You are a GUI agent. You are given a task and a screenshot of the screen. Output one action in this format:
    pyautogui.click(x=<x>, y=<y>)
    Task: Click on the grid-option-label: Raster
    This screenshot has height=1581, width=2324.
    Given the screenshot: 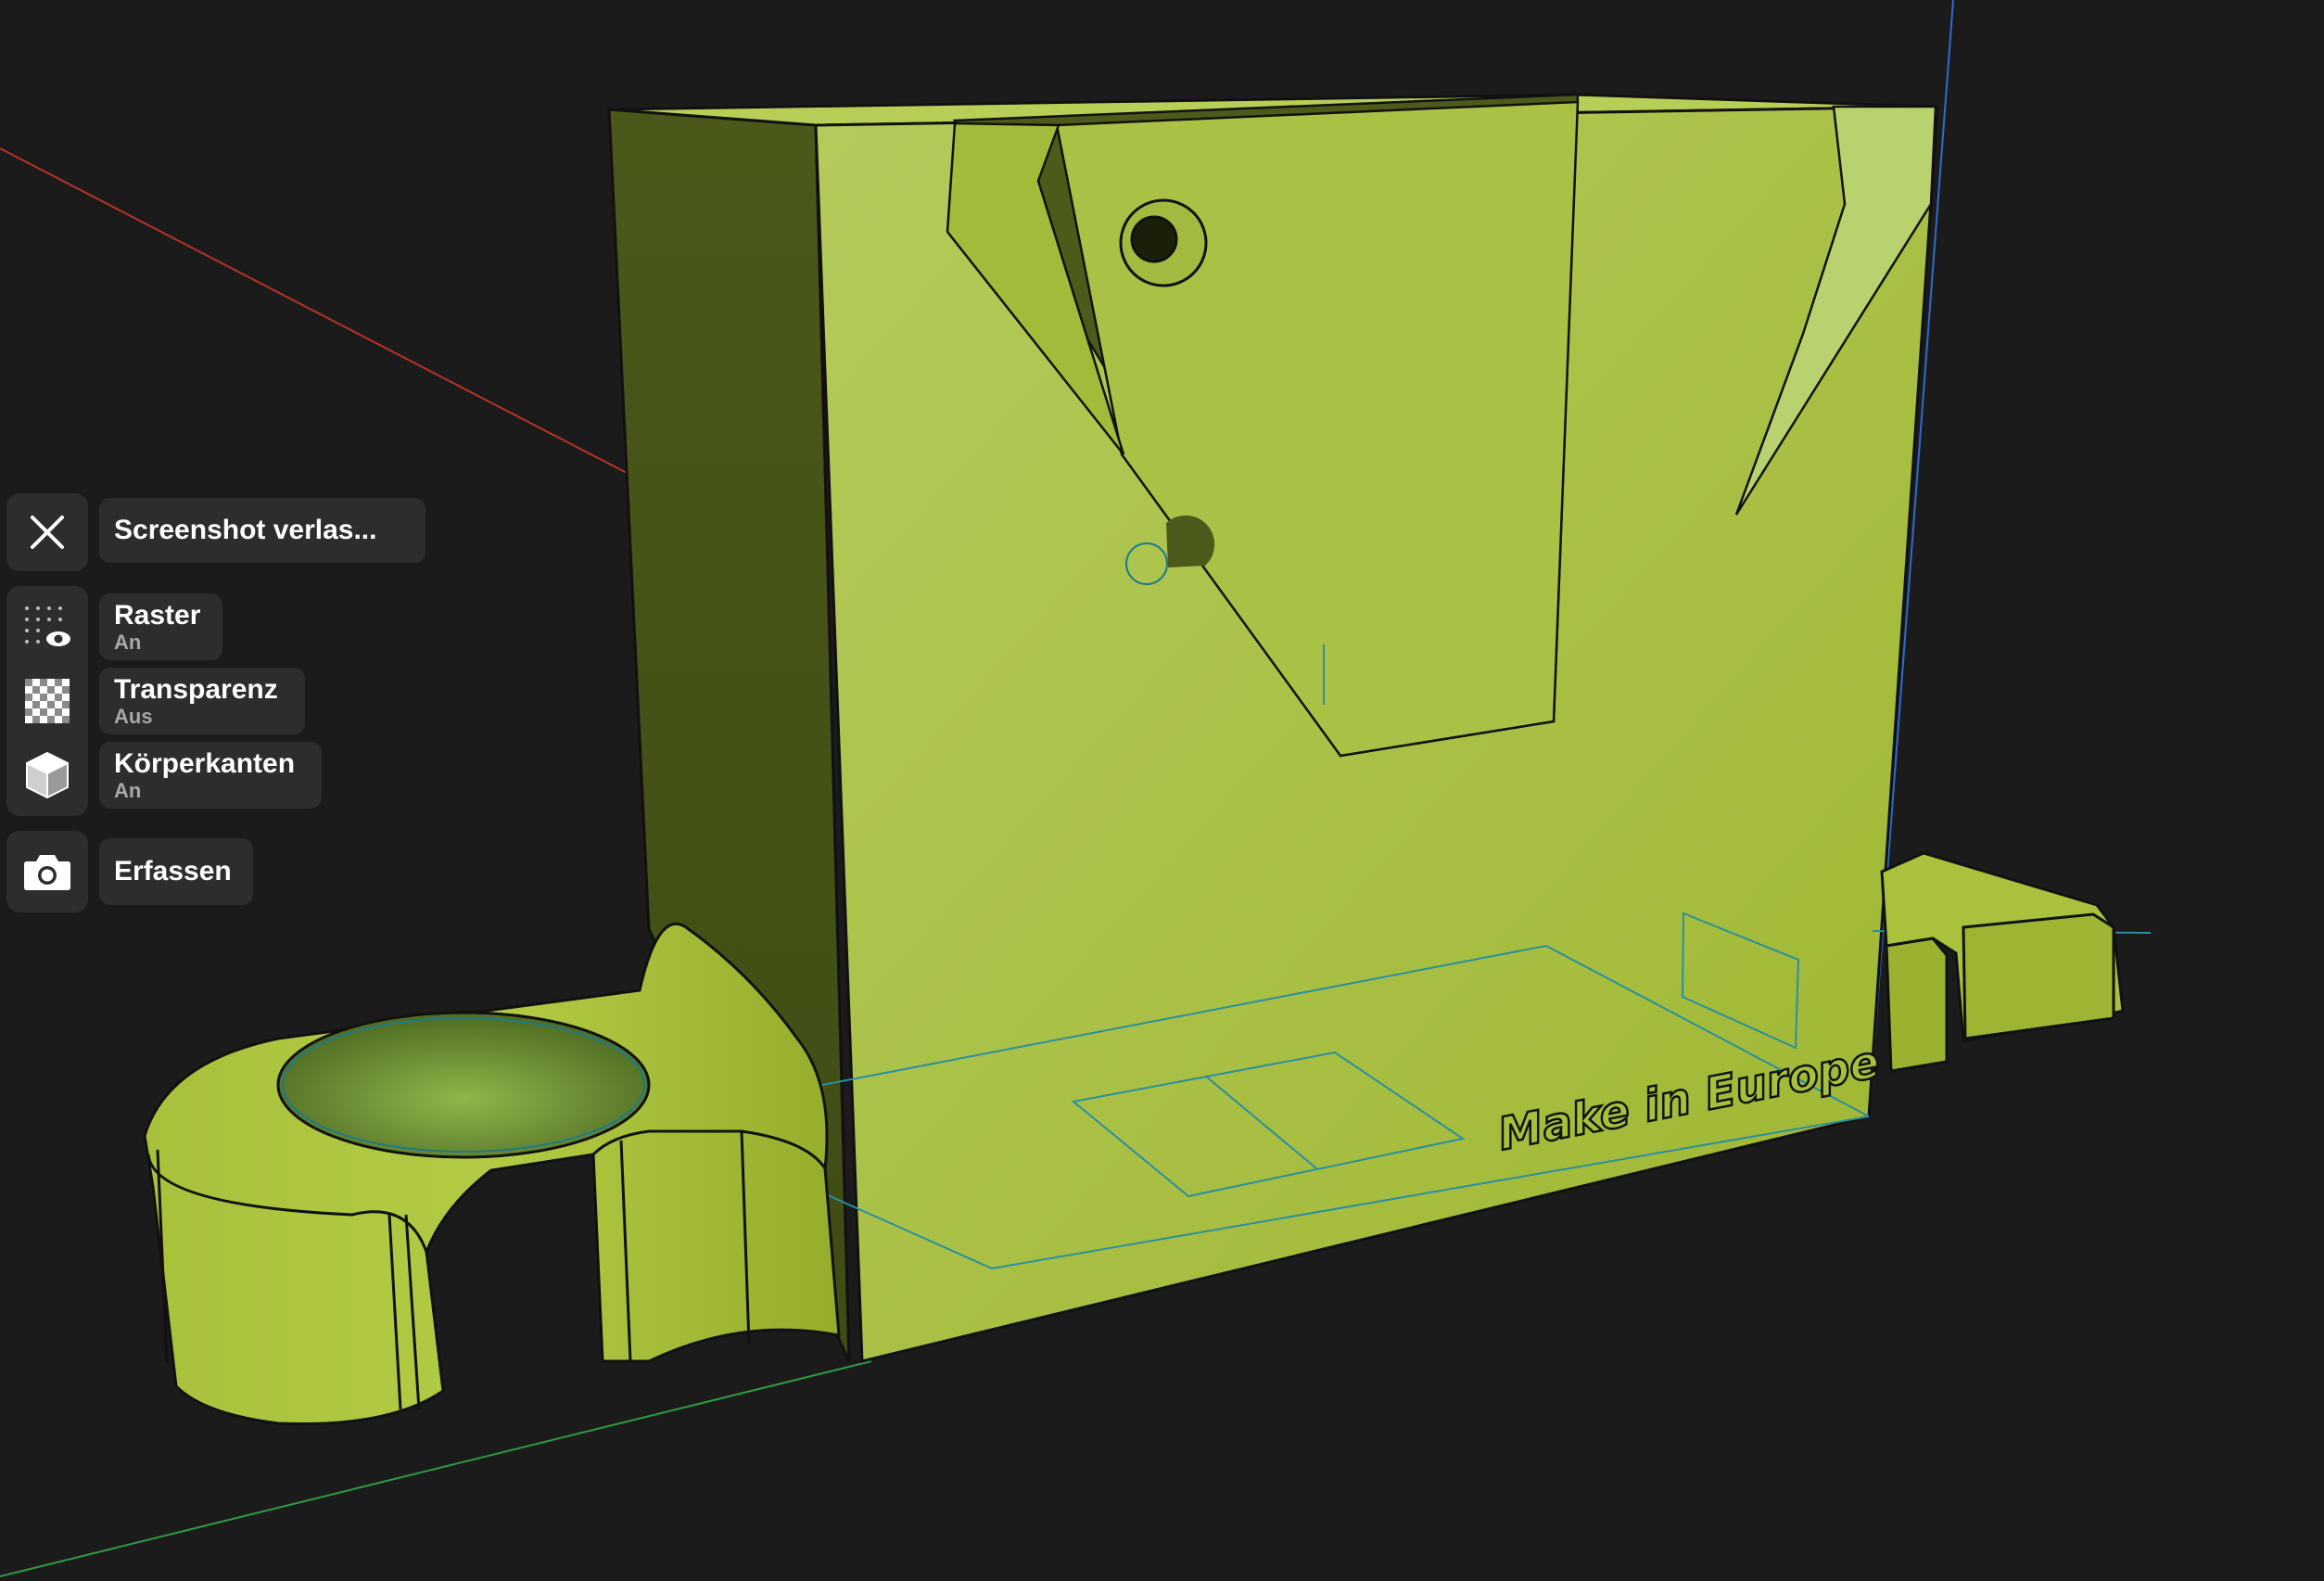 What is the action you would take?
    pyautogui.click(x=157, y=615)
    